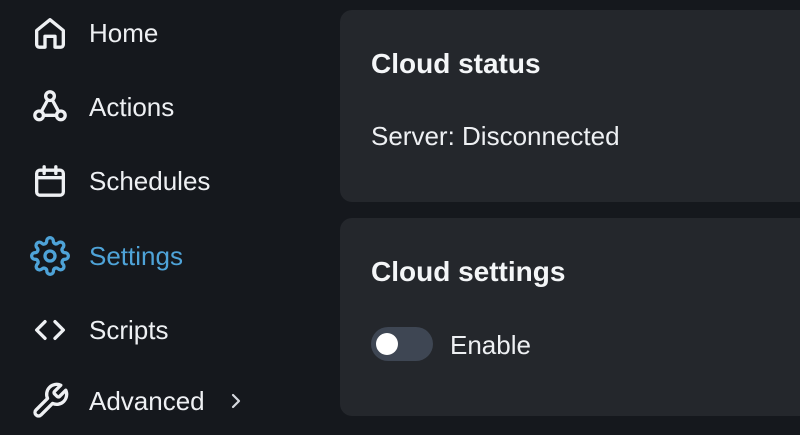 This screenshot has height=435, width=800. Describe the element at coordinates (147, 401) in the screenshot. I see `sidebar-item-label: Advanced` at that location.